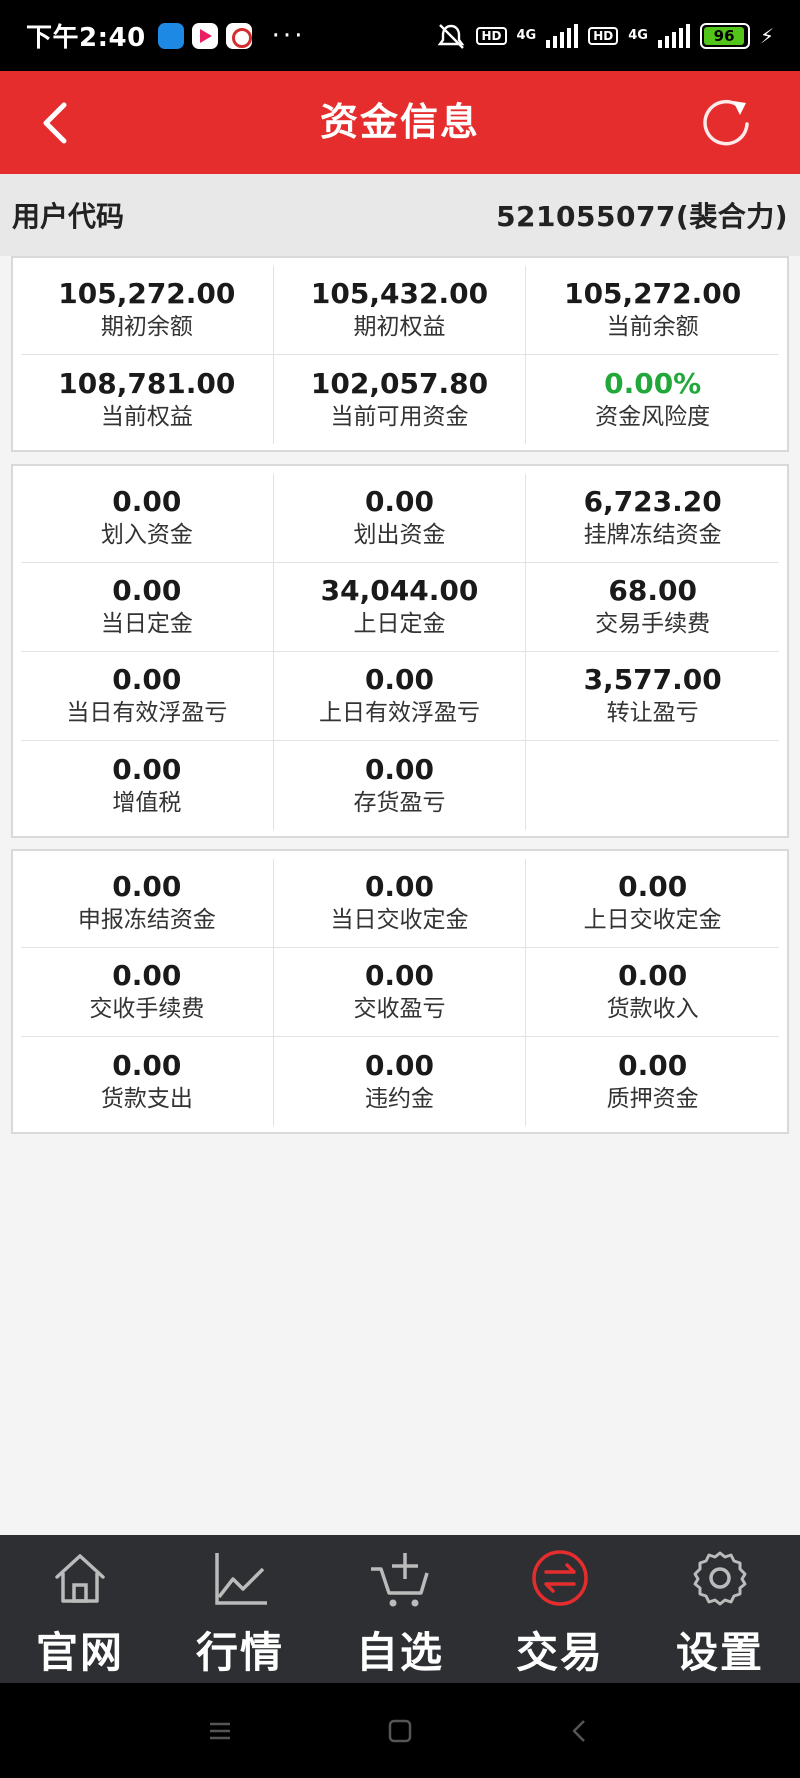  I want to click on stat-cell: 0.00 违约金, so click(400, 1081).